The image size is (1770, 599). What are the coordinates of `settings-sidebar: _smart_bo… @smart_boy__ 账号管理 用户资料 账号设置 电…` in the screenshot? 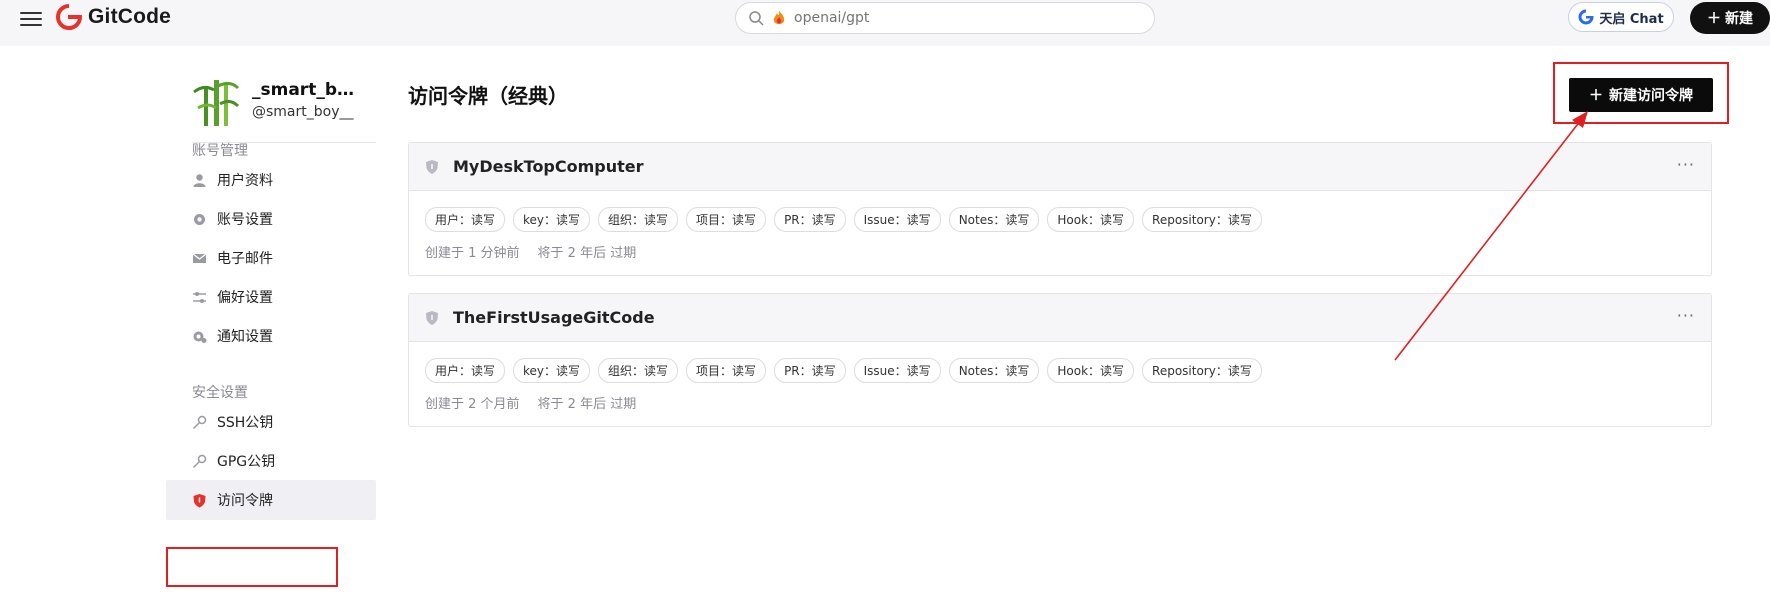 It's located at (271, 322).